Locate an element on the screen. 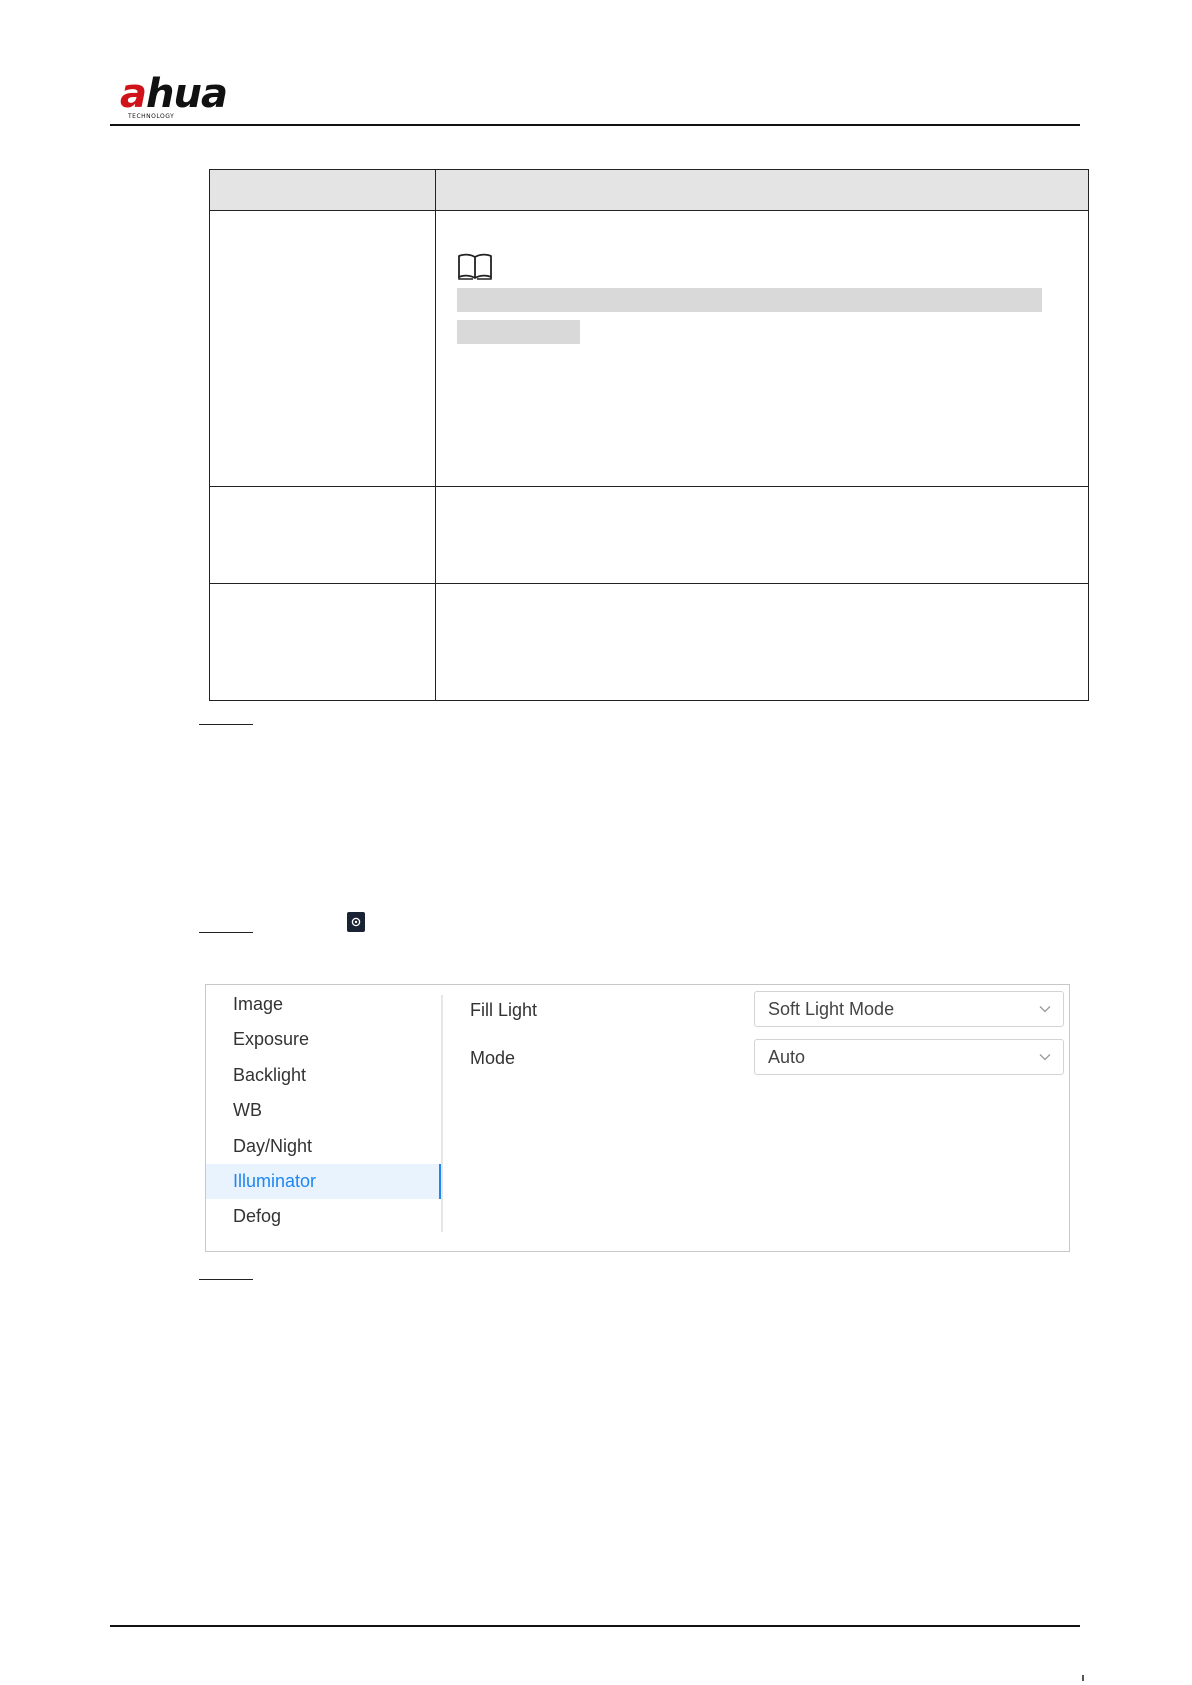  sidebar-item-illuminator: Illuminator is located at coordinates (324, 1181).